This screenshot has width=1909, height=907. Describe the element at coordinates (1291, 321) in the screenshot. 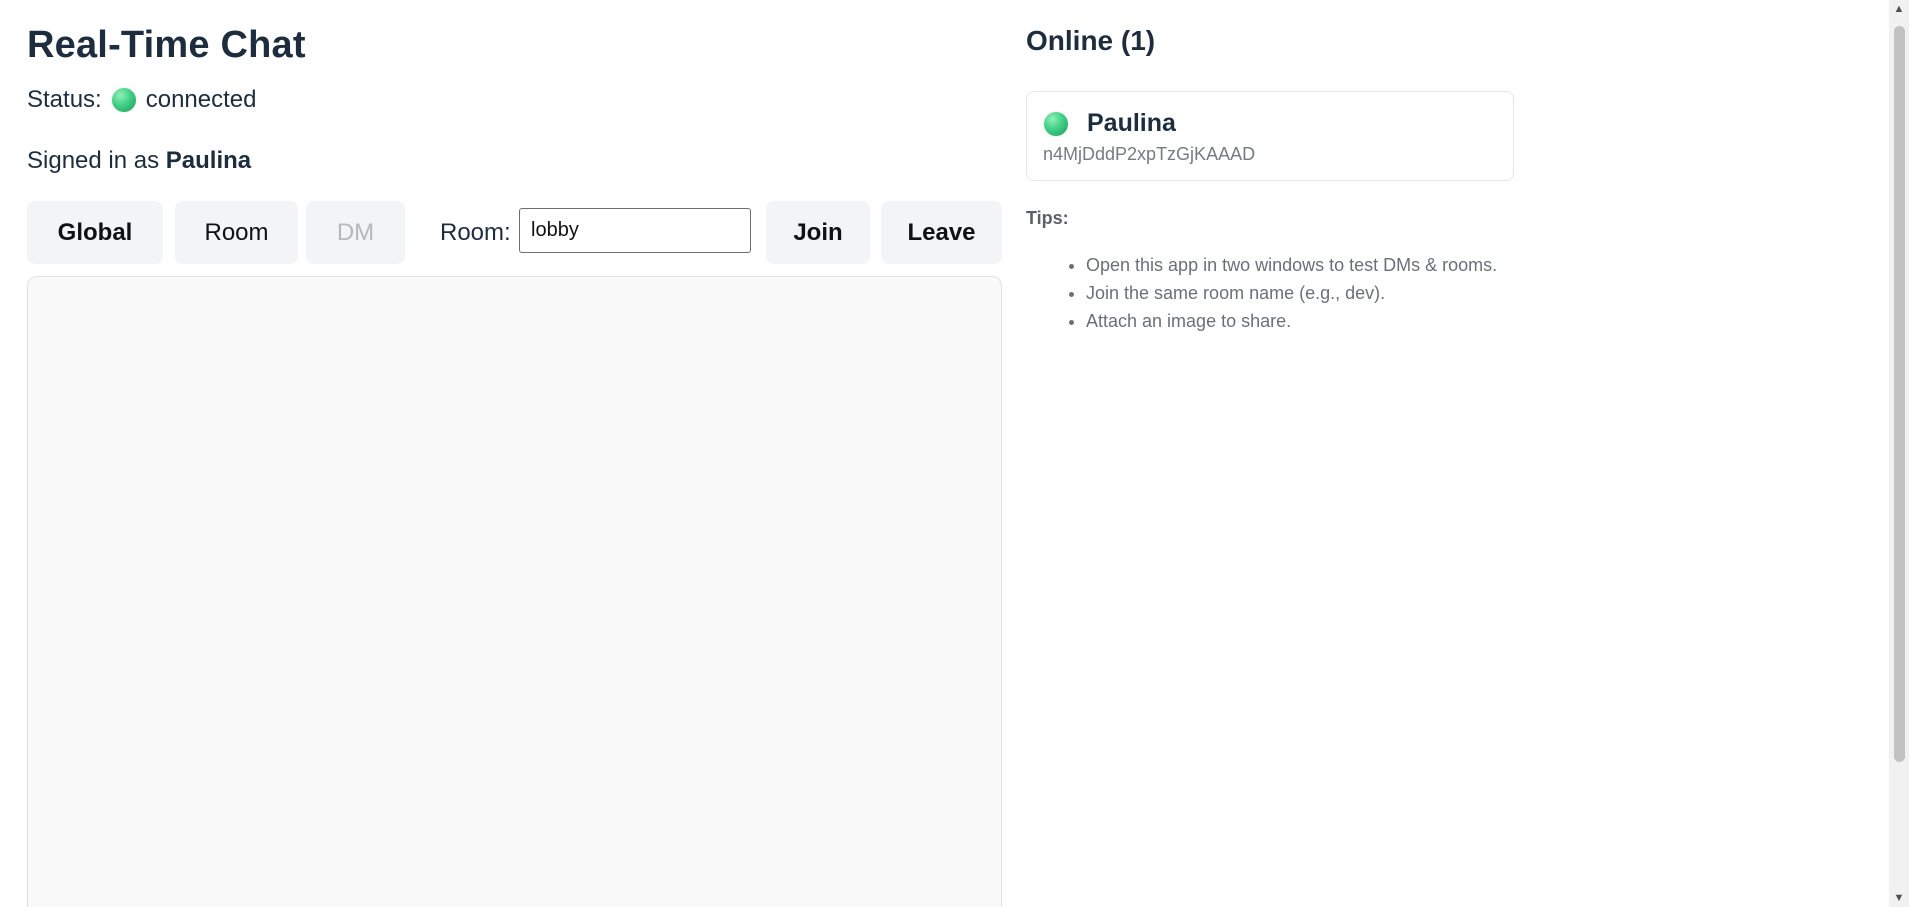

I see `tip-item: Attach an image to share.` at that location.